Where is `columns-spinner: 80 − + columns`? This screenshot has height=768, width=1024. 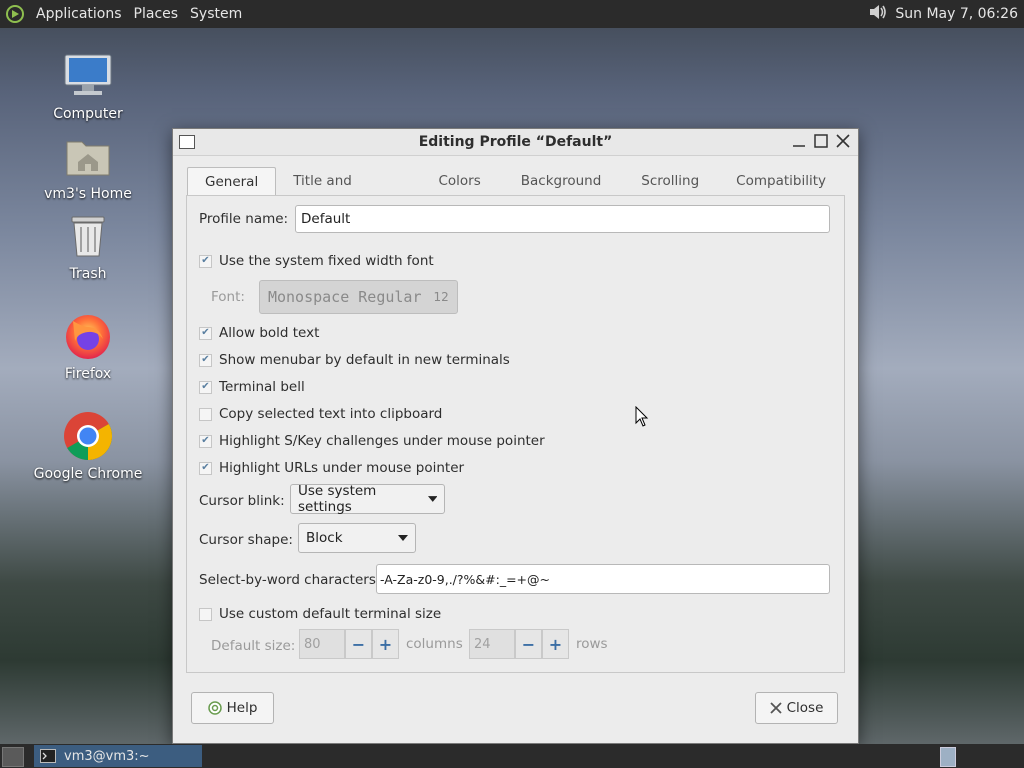 columns-spinner: 80 − + columns is located at coordinates (381, 644).